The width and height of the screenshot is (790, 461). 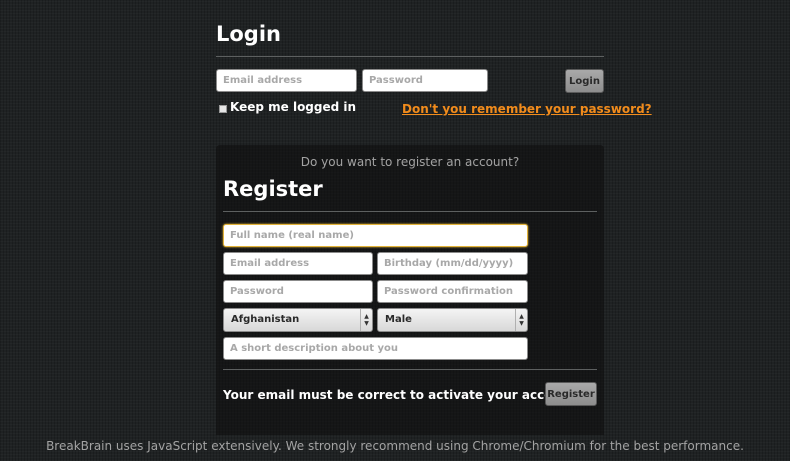 What do you see at coordinates (375, 235) in the screenshot?
I see `fullname-input` at bounding box center [375, 235].